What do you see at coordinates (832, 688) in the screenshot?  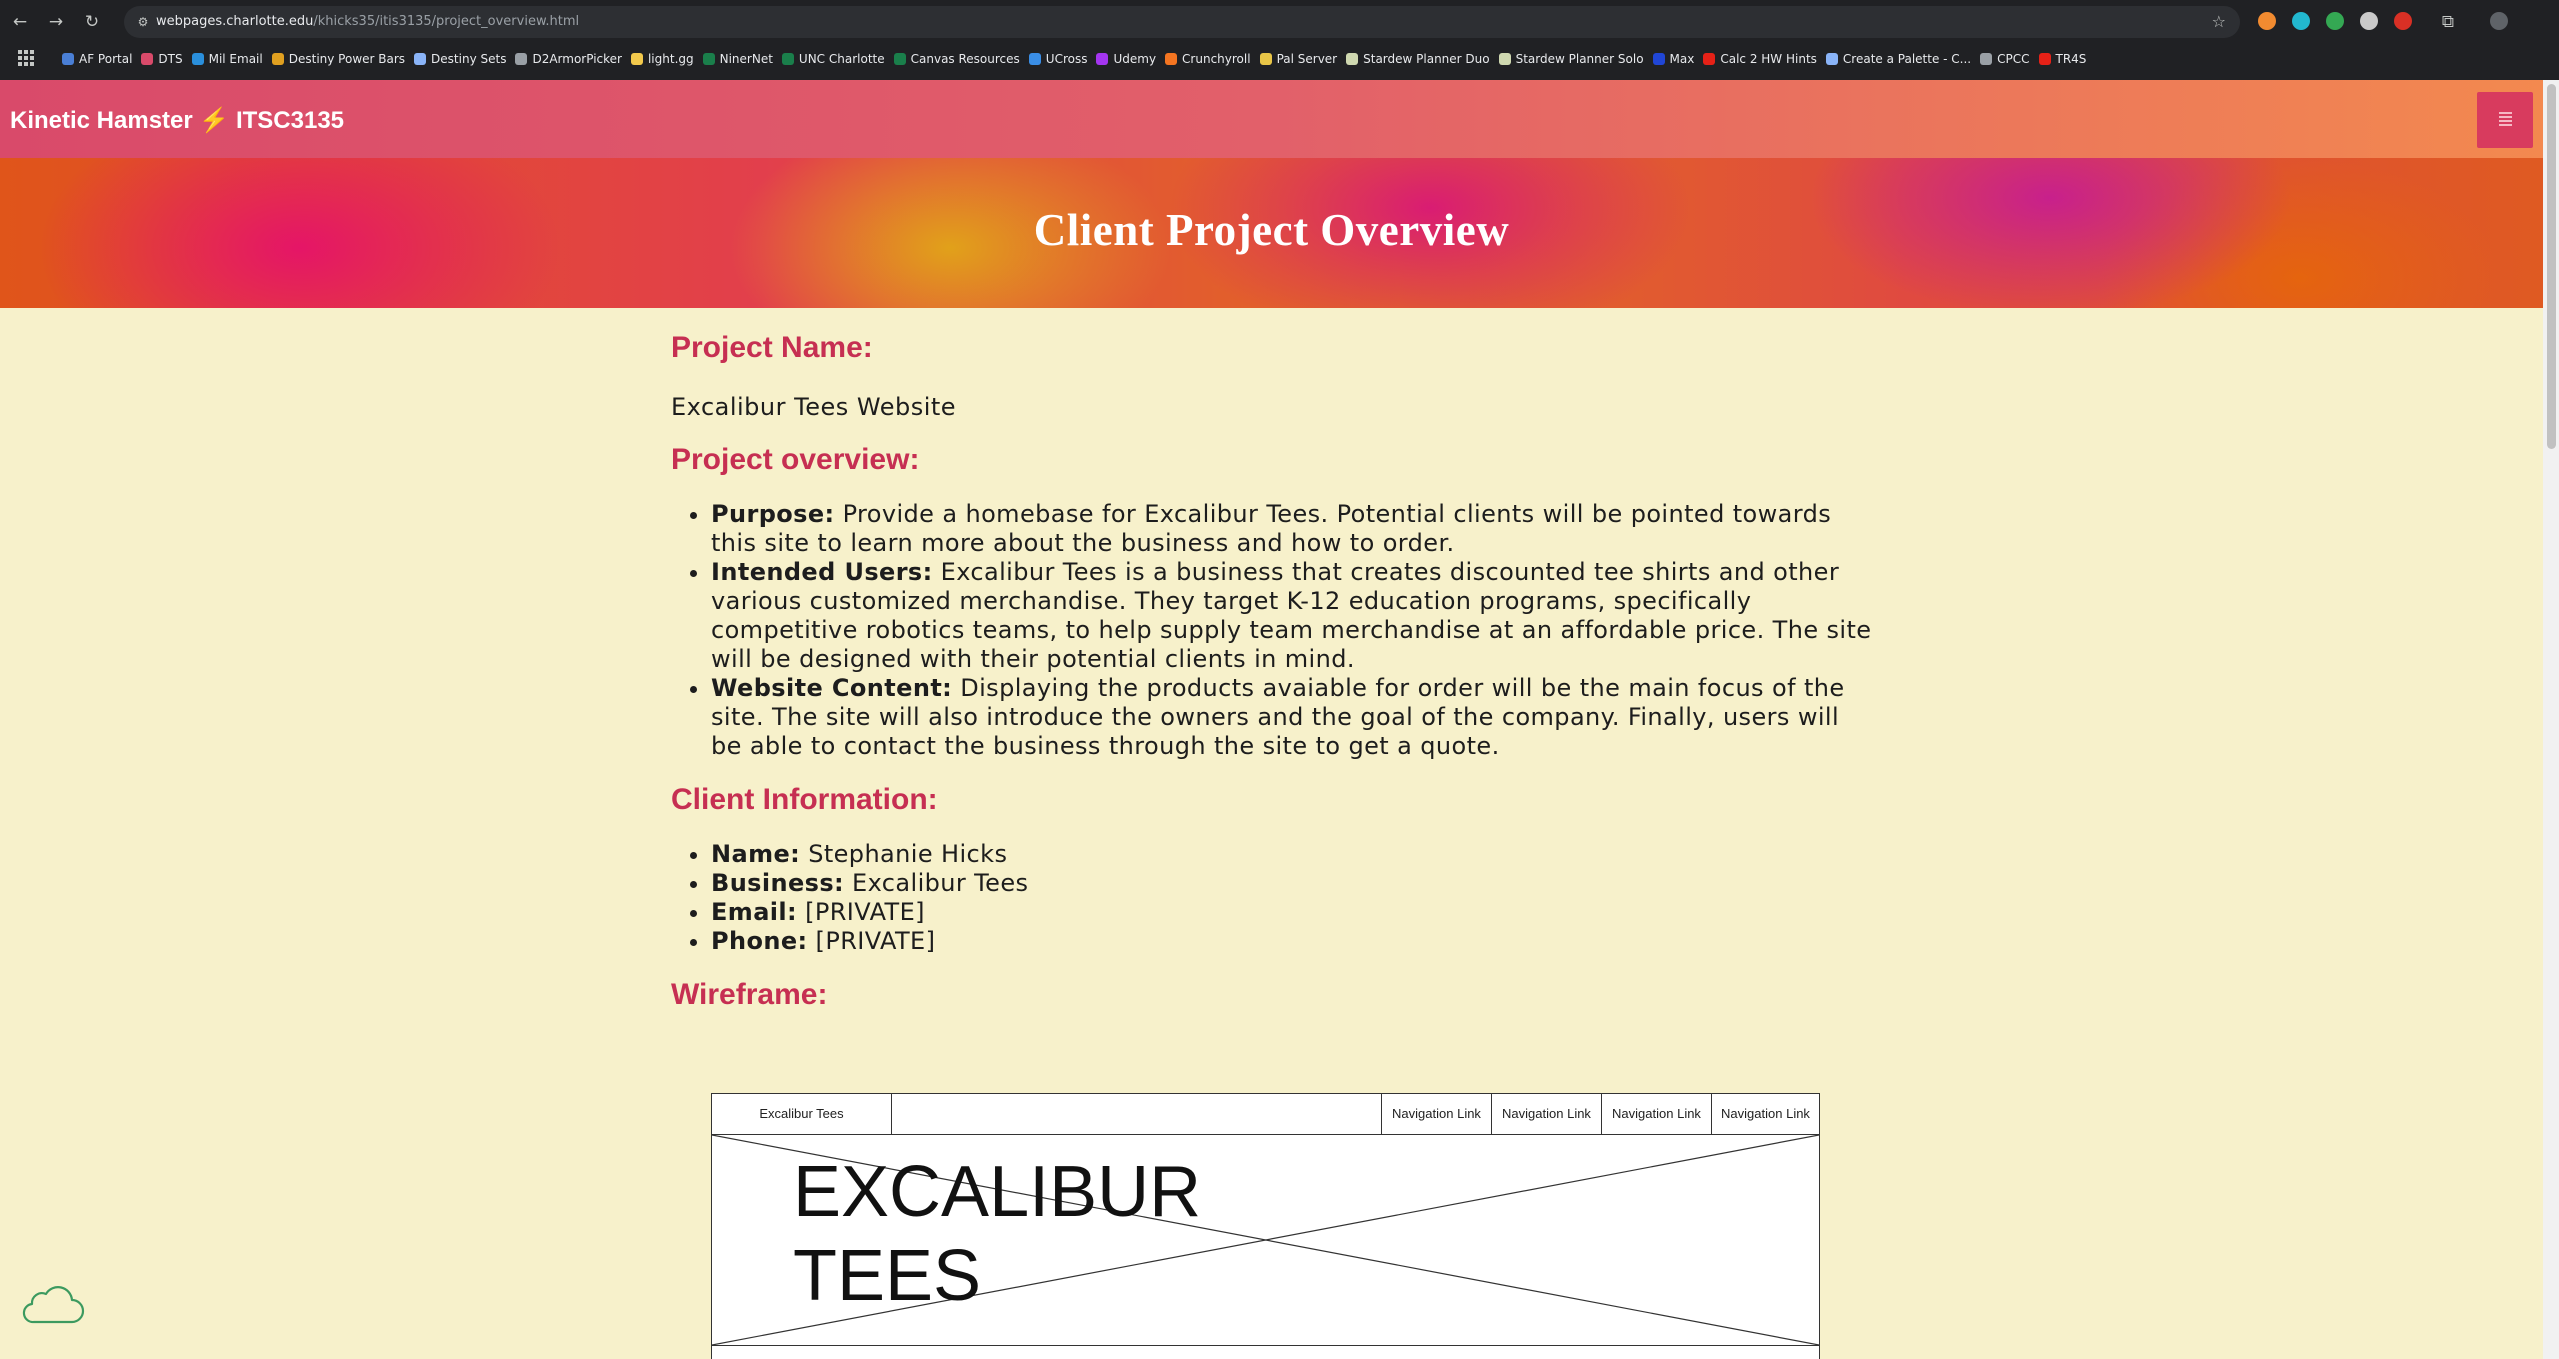 I see `list-item-label: Website Content:` at bounding box center [832, 688].